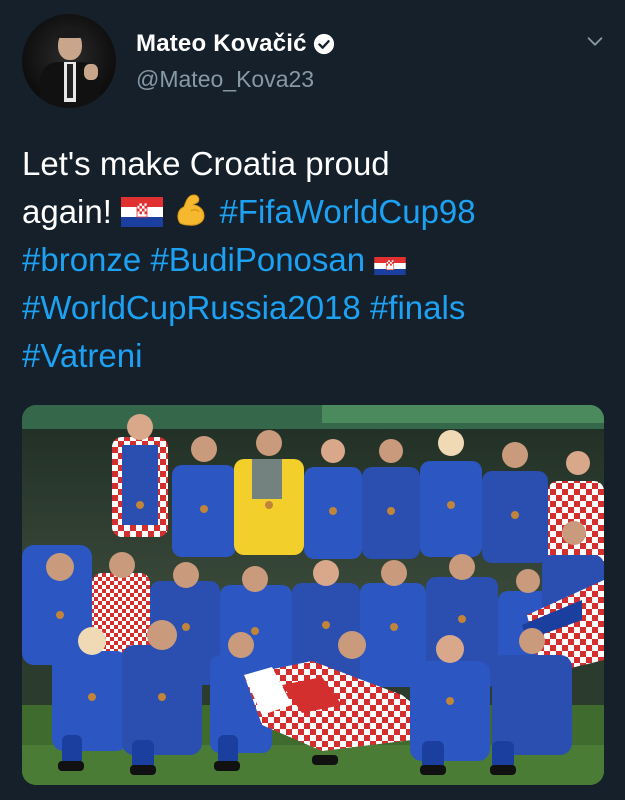  Describe the element at coordinates (257, 259) in the screenshot. I see `hashtag-budiponosan: #BudiPonosan` at that location.